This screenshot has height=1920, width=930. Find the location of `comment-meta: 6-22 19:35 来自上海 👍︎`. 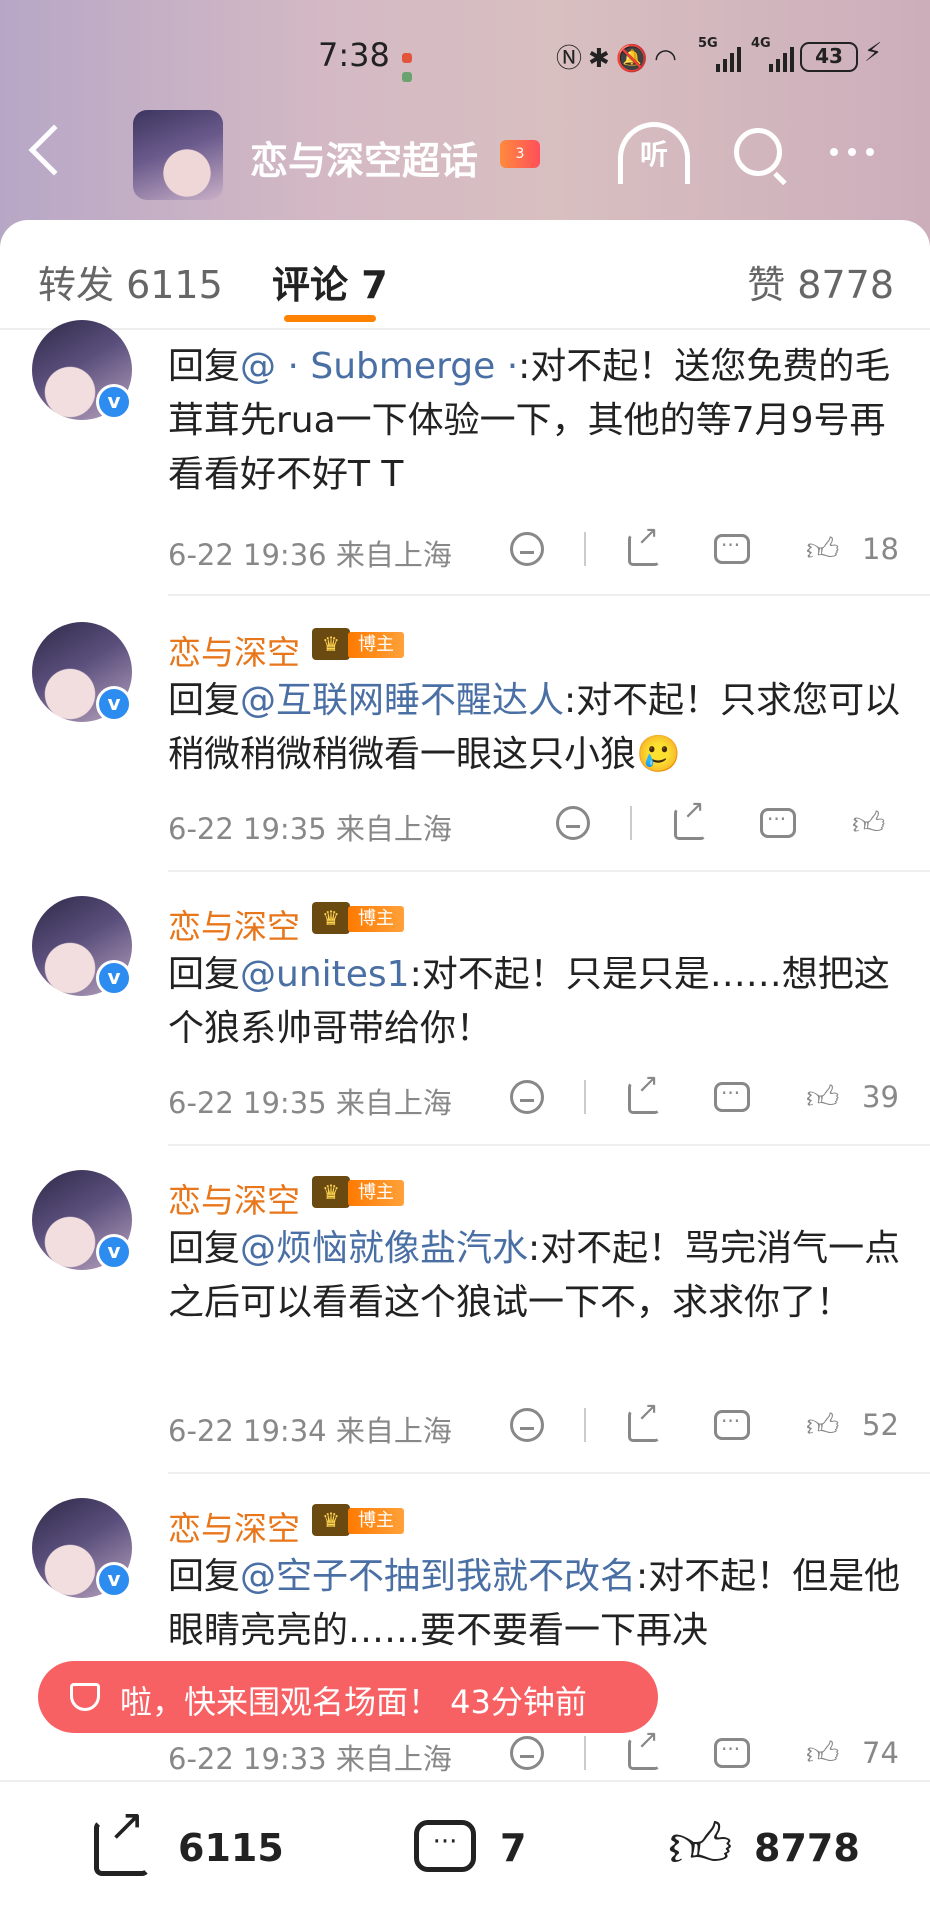

comment-meta: 6-22 19:35 来自上海 👍︎ is located at coordinates (538, 820).